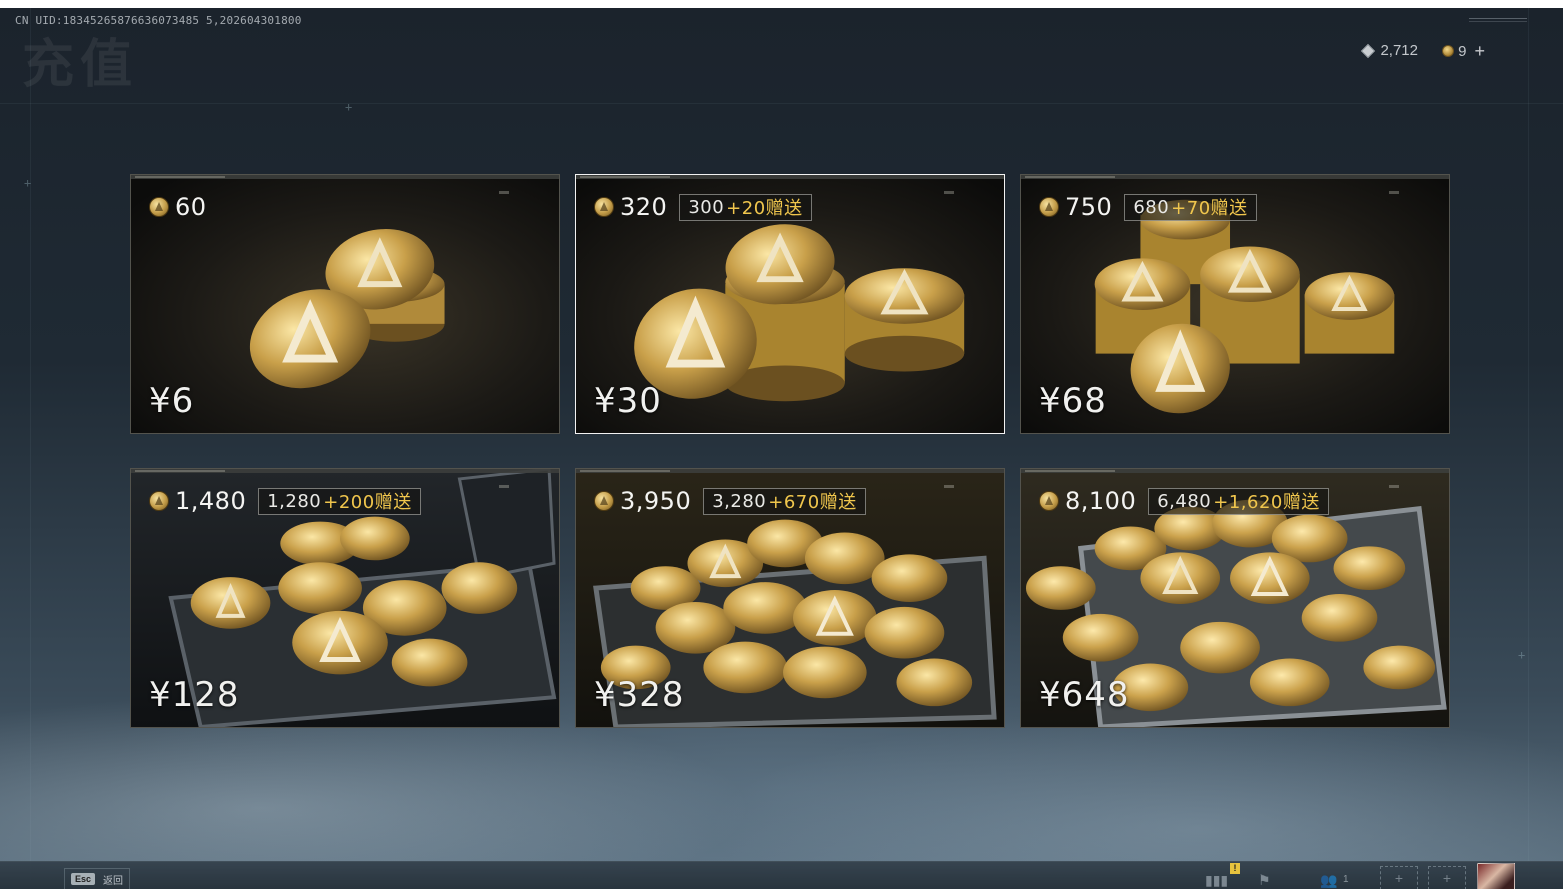  I want to click on coin-amount: 60, so click(178, 207).